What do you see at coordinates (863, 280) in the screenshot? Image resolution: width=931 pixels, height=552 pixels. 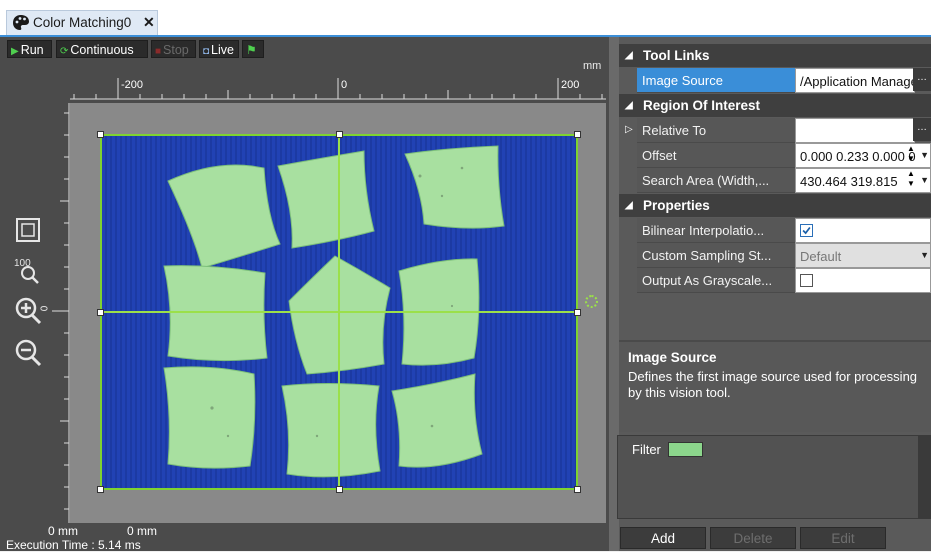 I see `grayscale-cell` at bounding box center [863, 280].